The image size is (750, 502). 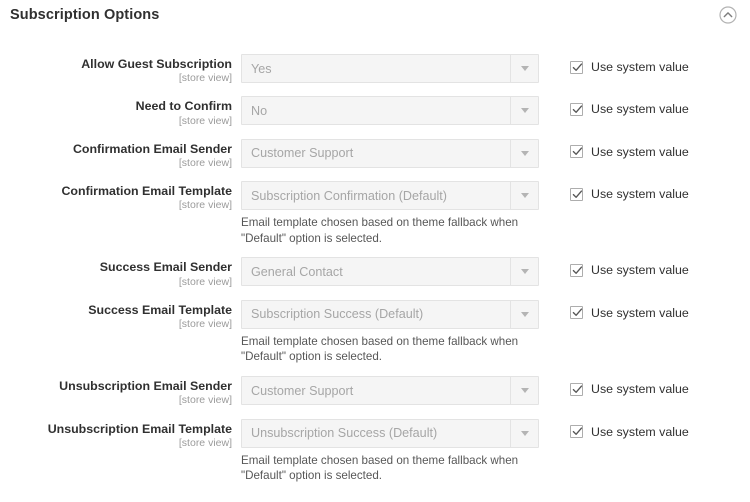 I want to click on field-label-text: Unsubscription Email Template, so click(x=139, y=428).